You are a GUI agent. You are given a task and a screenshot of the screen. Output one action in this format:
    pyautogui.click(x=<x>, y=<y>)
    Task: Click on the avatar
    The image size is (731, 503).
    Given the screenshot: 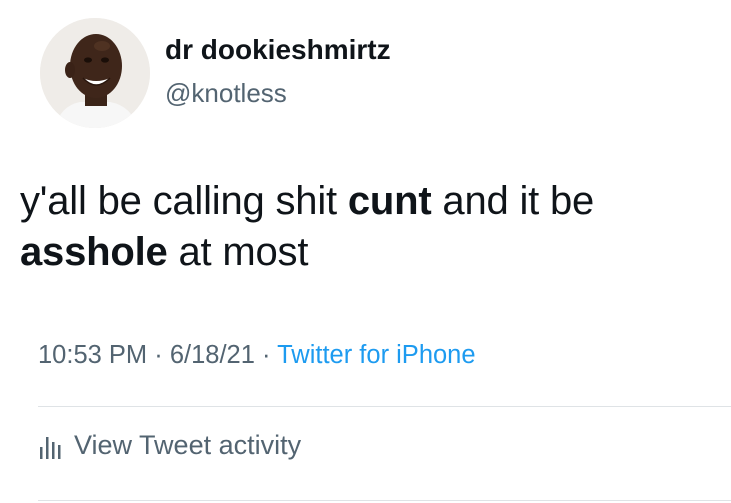 What is the action you would take?
    pyautogui.click(x=95, y=73)
    